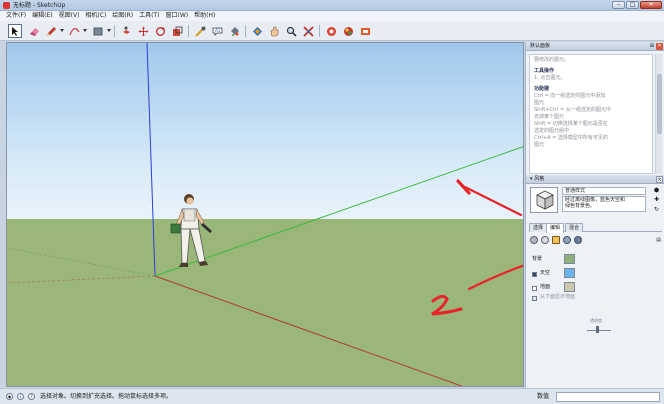 The width and height of the screenshot is (664, 404). What do you see at coordinates (659, 46) in the screenshot?
I see `close-icon: ✕` at bounding box center [659, 46].